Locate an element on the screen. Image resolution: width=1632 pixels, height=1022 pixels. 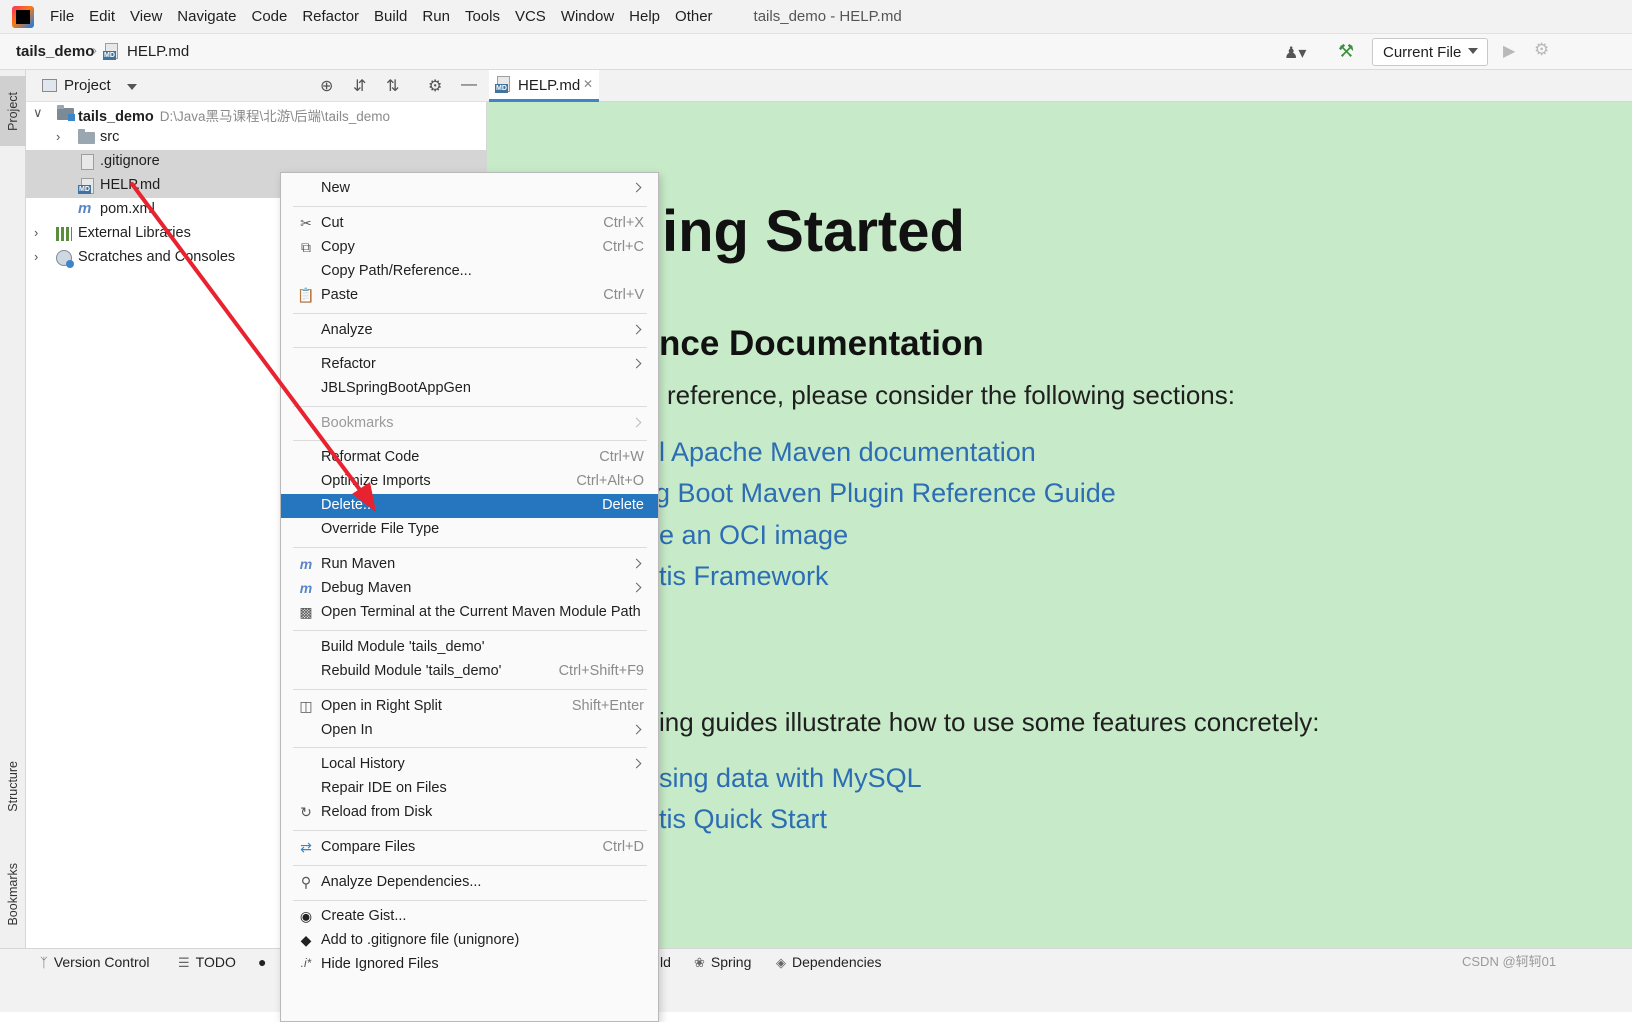
status-version-control: ᛉ Version Control is located at coordinates (95, 962).